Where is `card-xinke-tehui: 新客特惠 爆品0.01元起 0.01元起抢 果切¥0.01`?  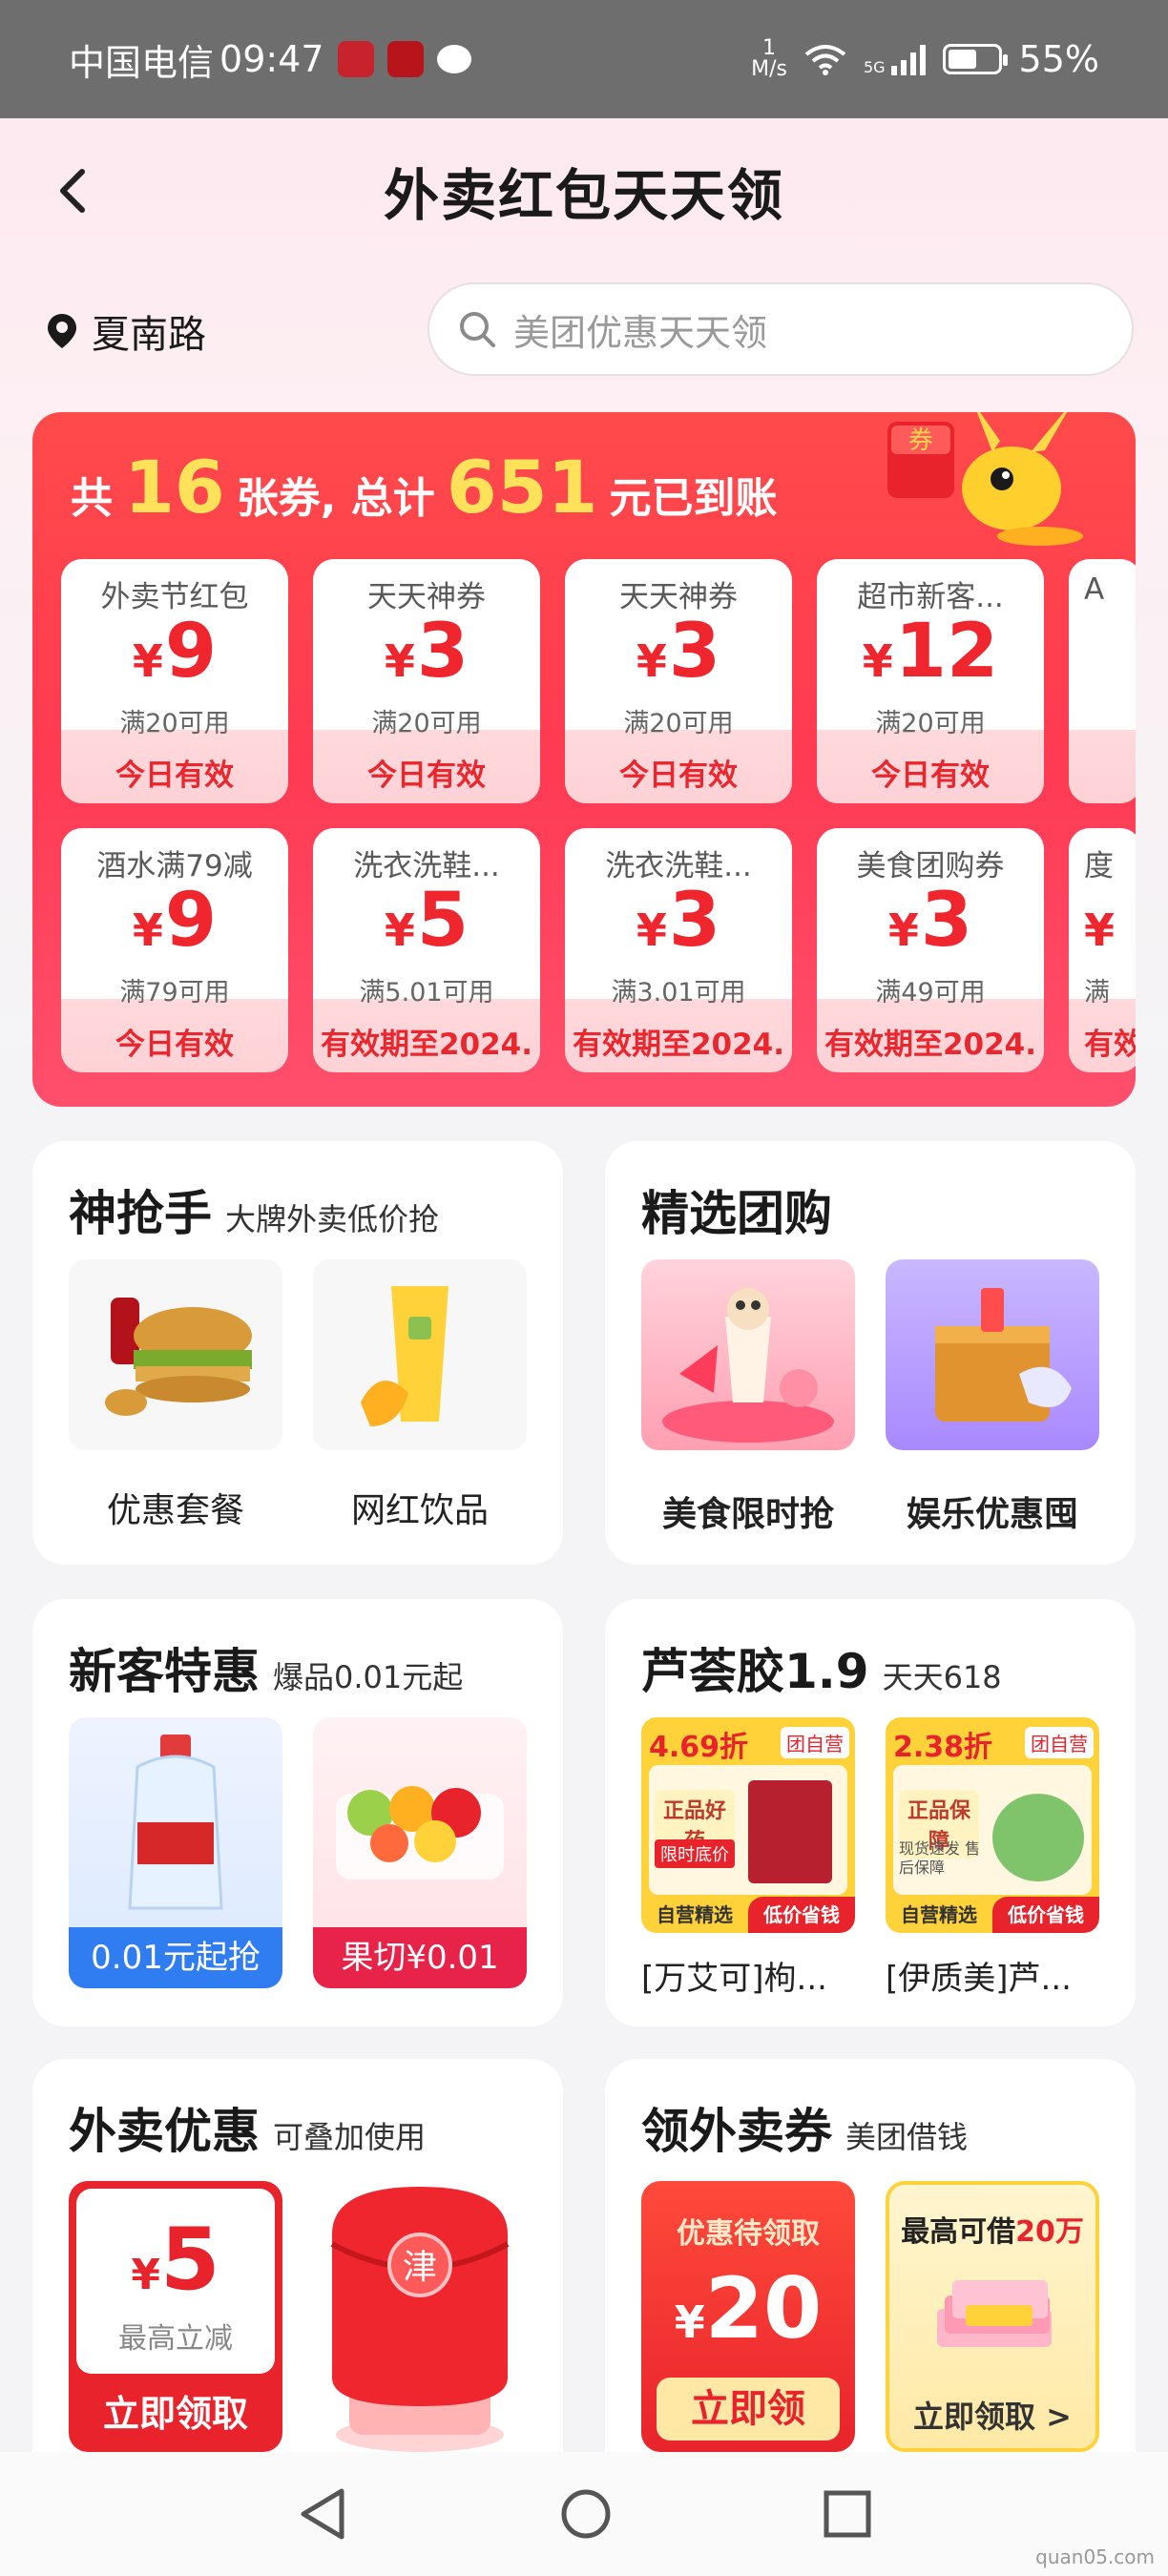 card-xinke-tehui: 新客特惠 爆品0.01元起 0.01元起抢 果切¥0.01 is located at coordinates (297, 1812).